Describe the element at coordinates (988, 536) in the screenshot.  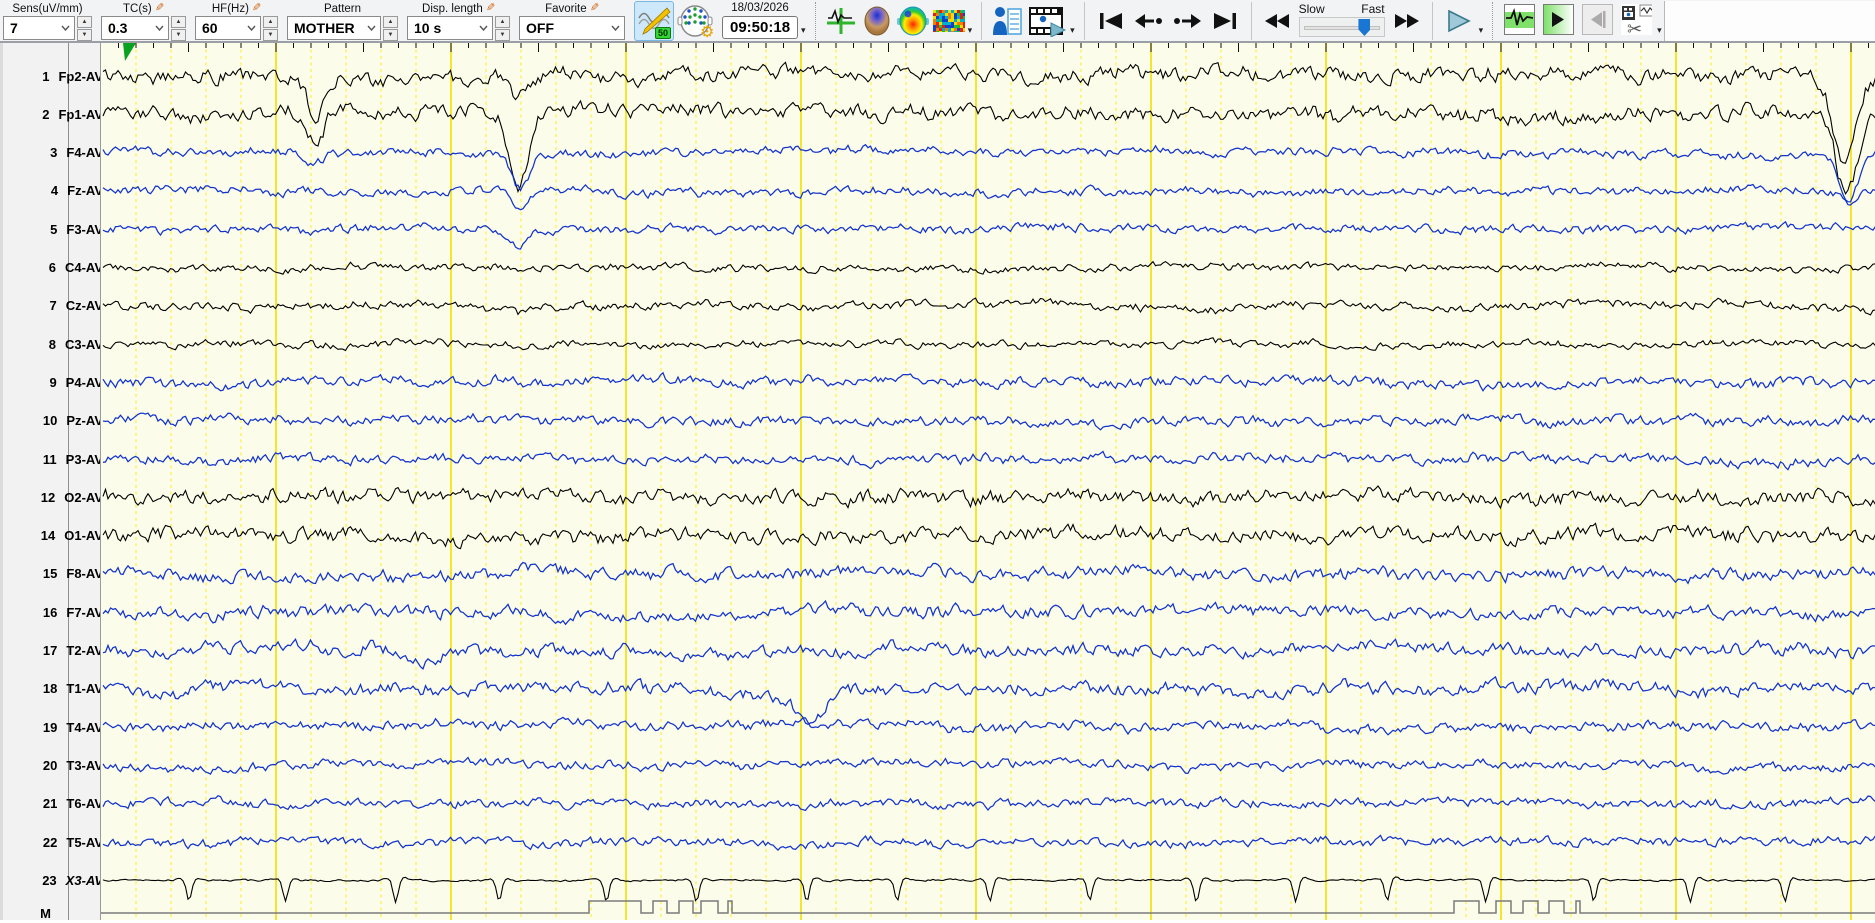
I see `waveform-o1-av` at that location.